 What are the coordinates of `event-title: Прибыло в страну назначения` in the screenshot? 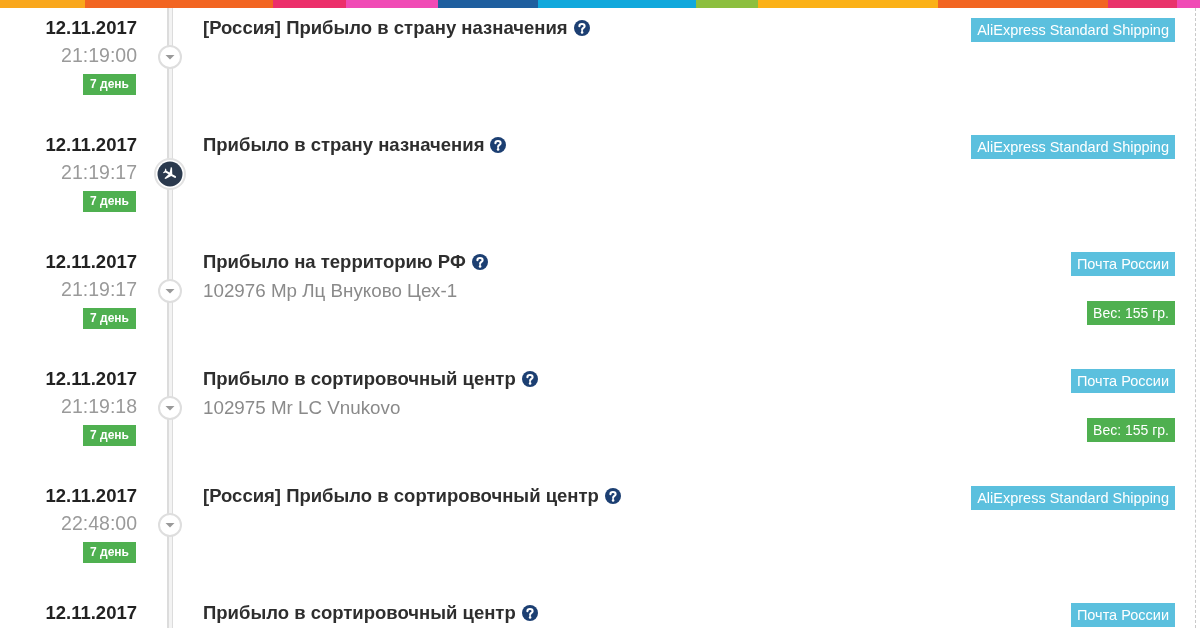 It's located at (344, 145).